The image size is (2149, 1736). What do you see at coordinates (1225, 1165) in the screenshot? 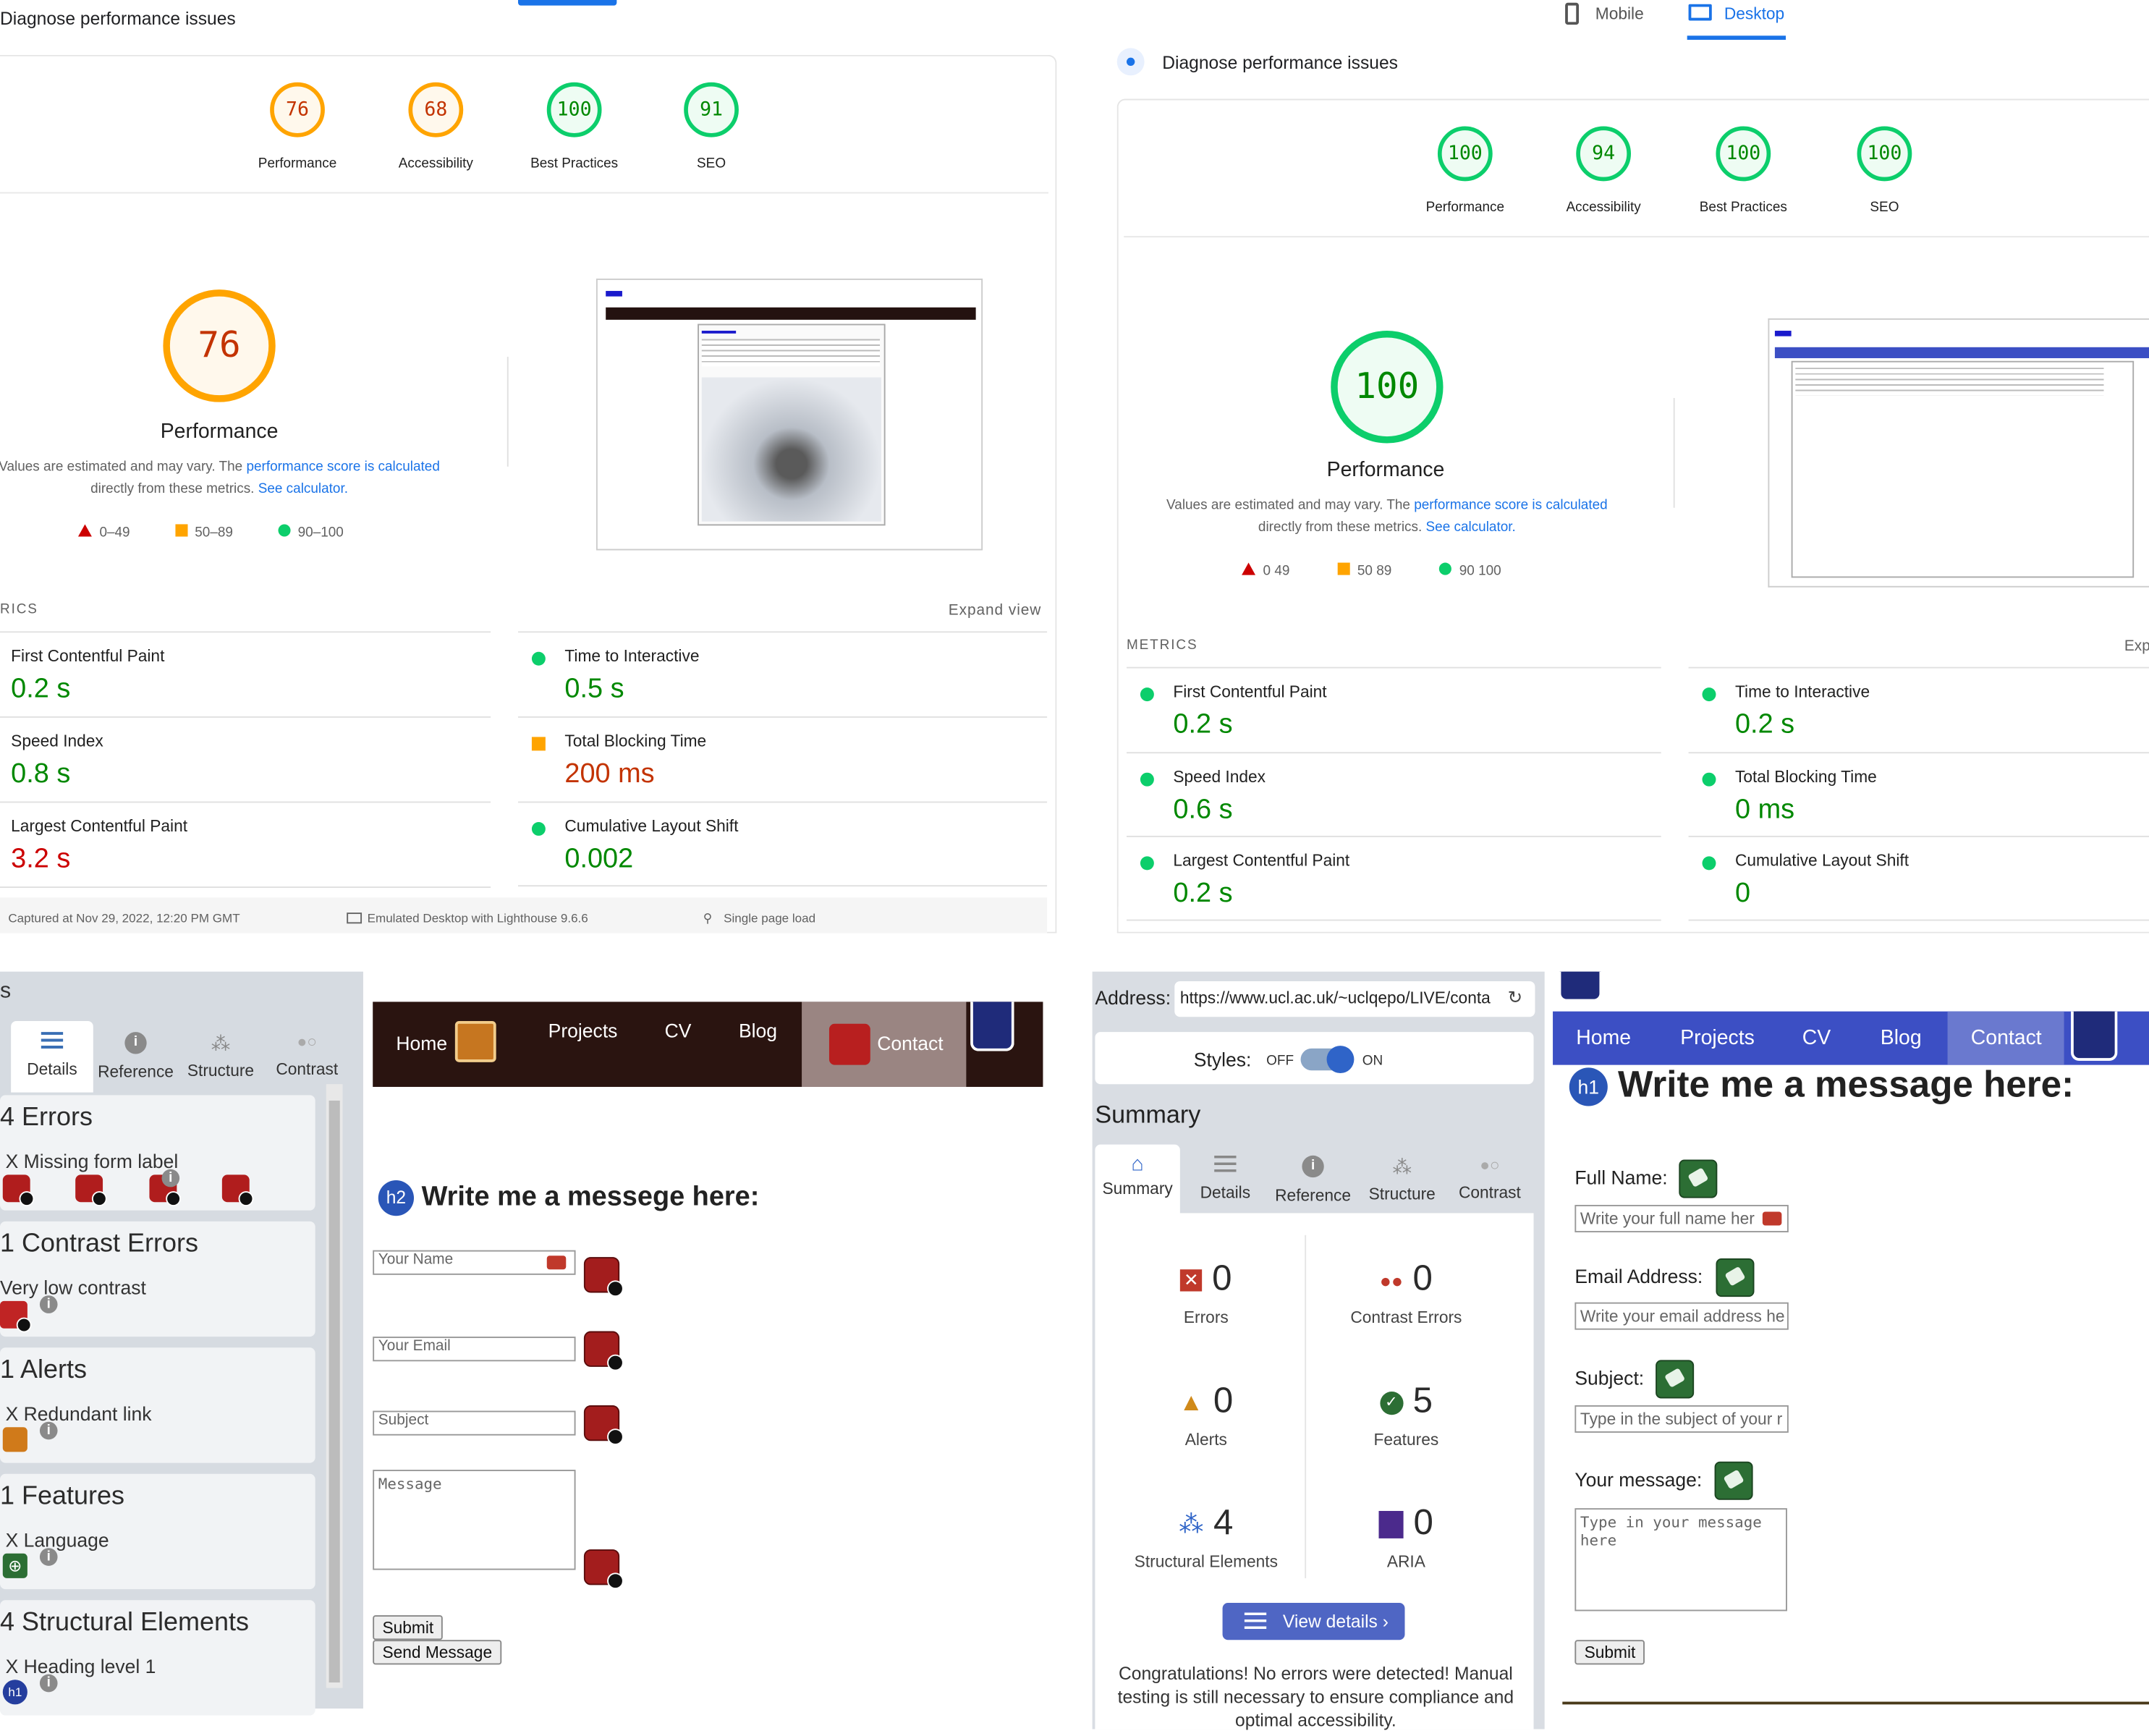
I see `list-icon` at bounding box center [1225, 1165].